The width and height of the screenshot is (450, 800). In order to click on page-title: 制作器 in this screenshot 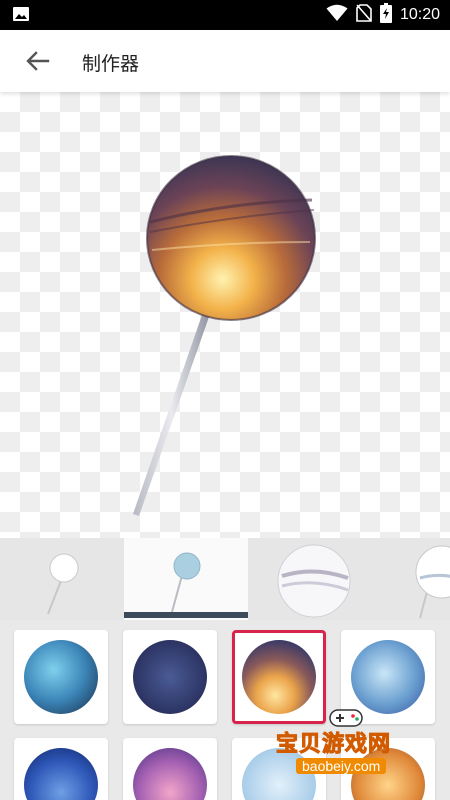, I will do `click(111, 64)`.